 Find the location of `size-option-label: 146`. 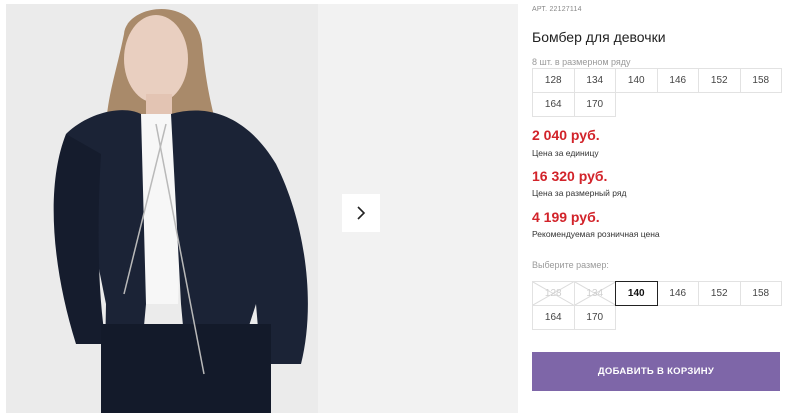

size-option-label: 146 is located at coordinates (678, 293).